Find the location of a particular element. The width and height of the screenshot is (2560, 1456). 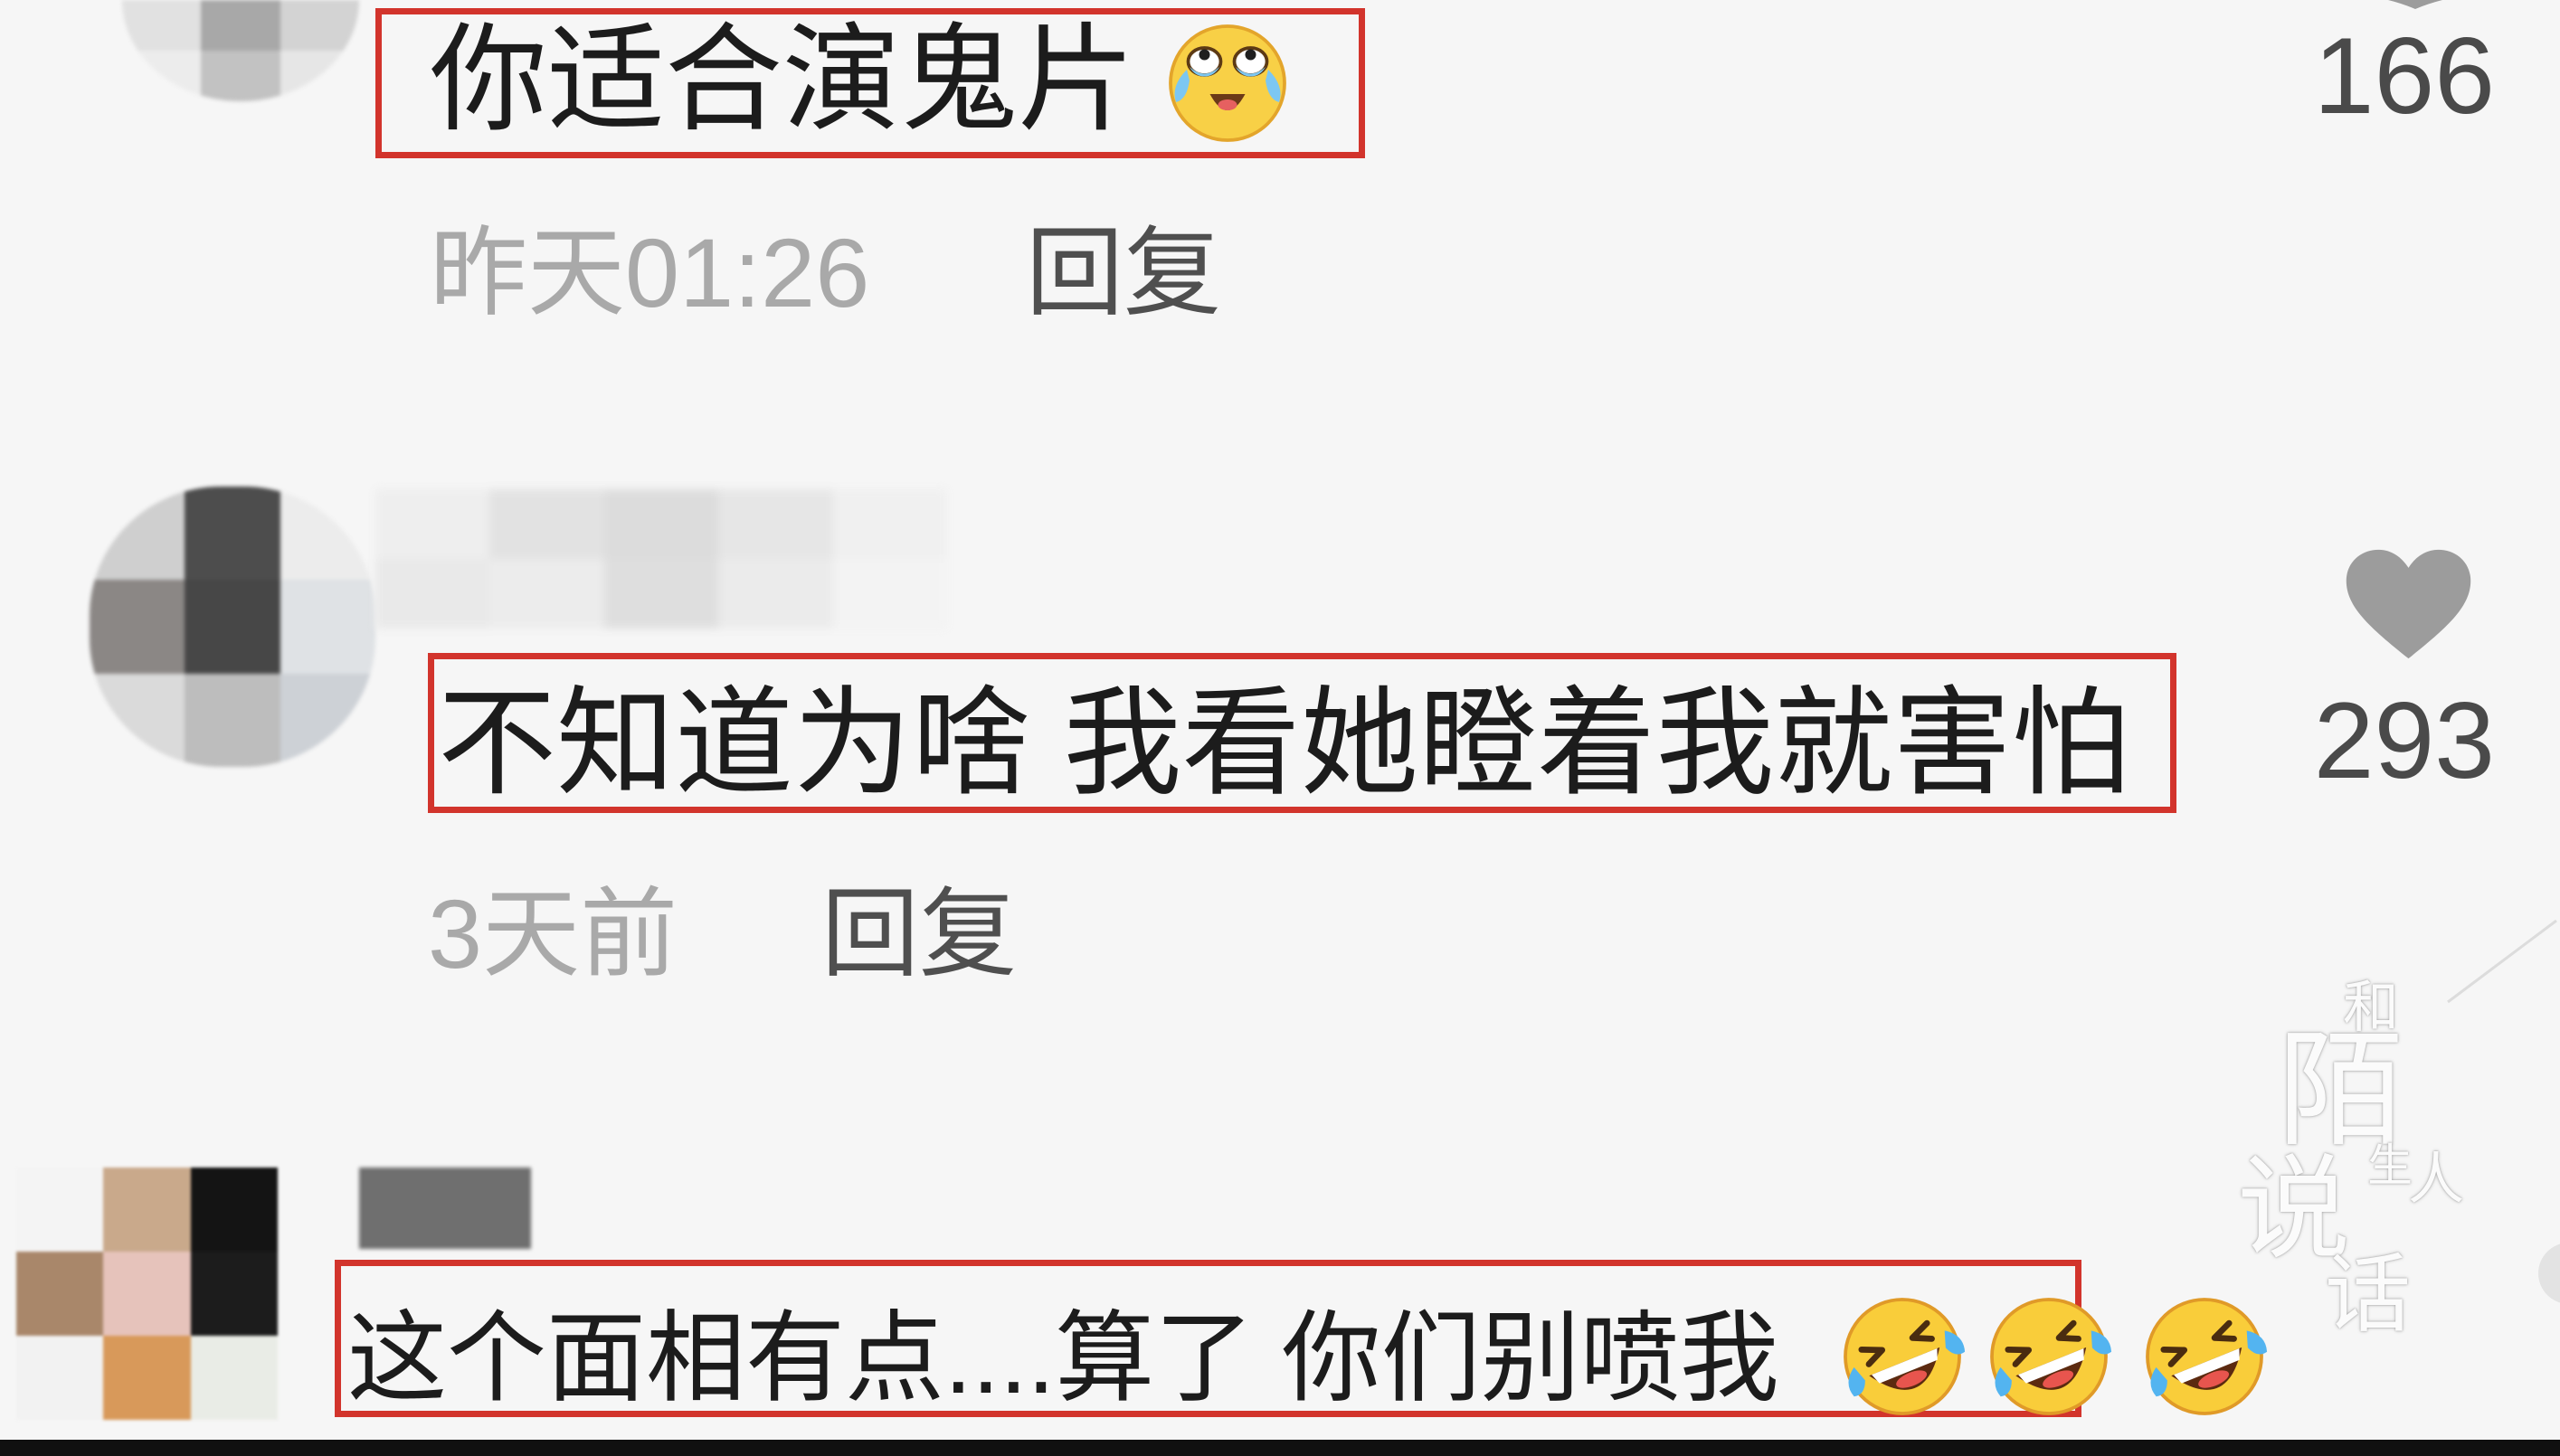

watermark-char: 人 is located at coordinates (2436, 1179).